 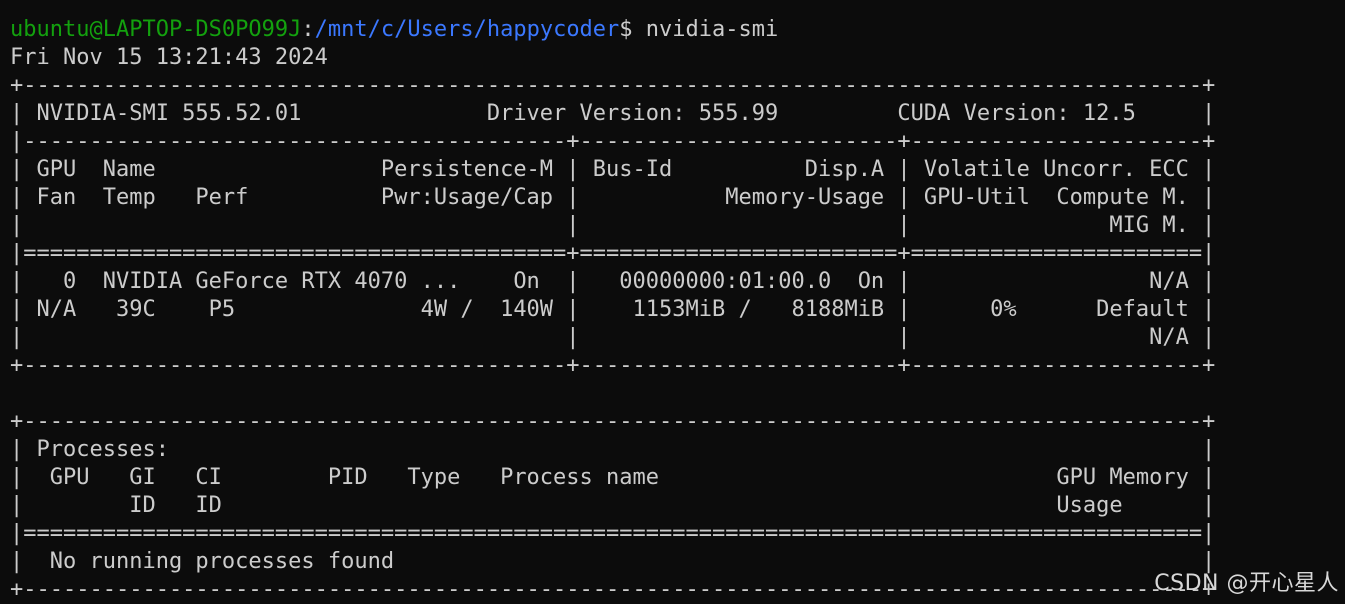 I want to click on processes-header-row-2: | ID ID Usage |, so click(x=613, y=505).